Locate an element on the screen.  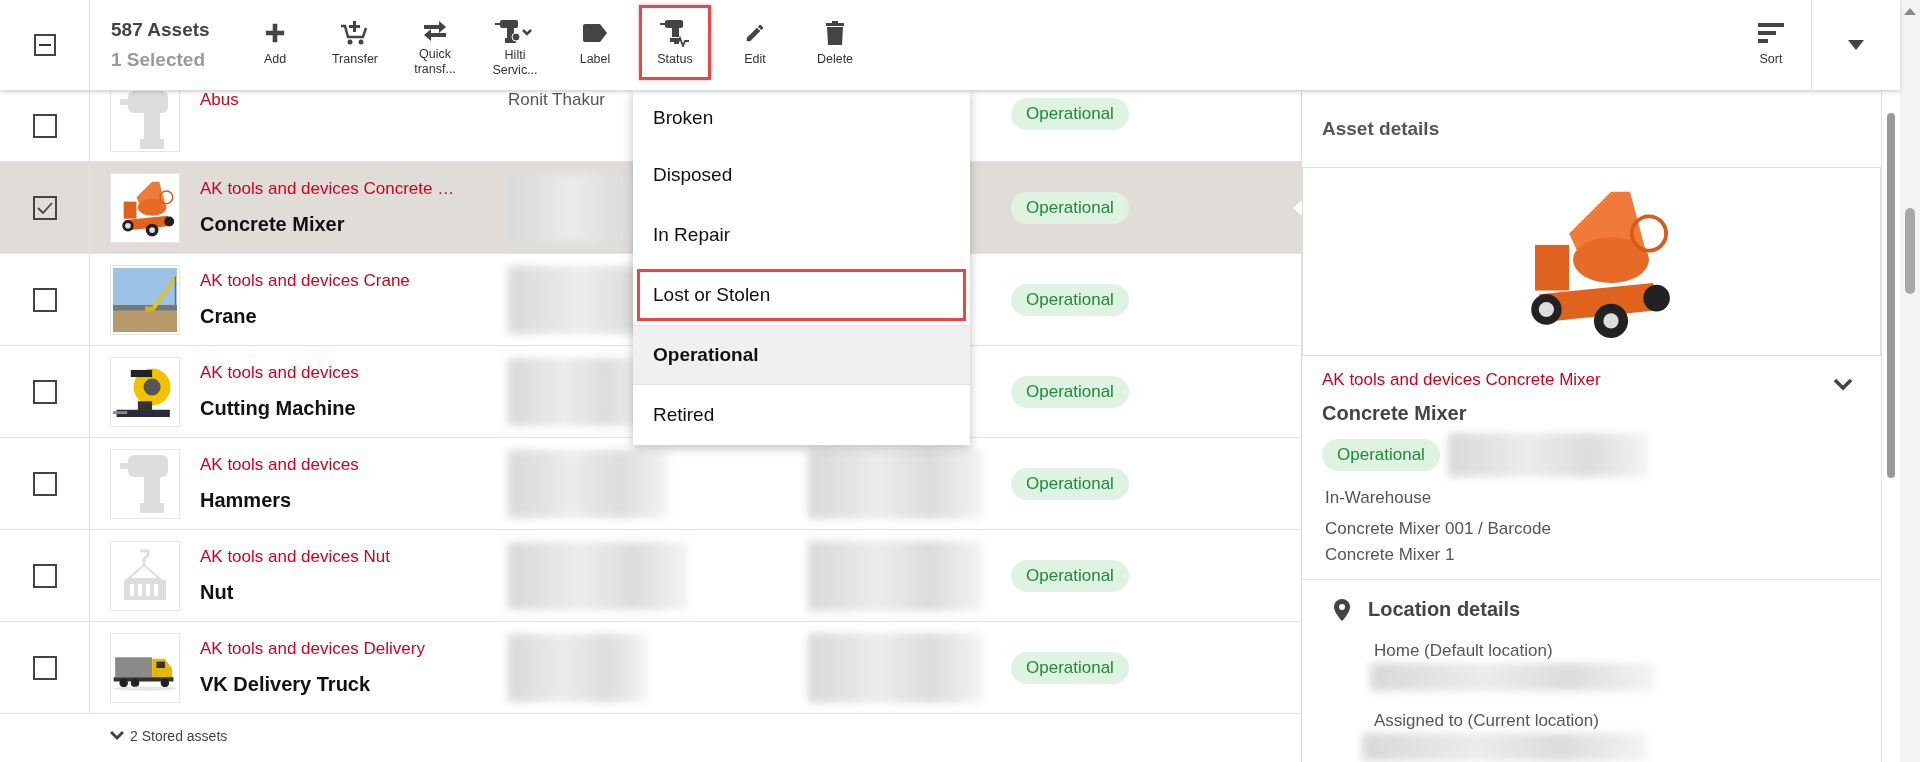
selected-count: 1 Selected is located at coordinates (158, 60).